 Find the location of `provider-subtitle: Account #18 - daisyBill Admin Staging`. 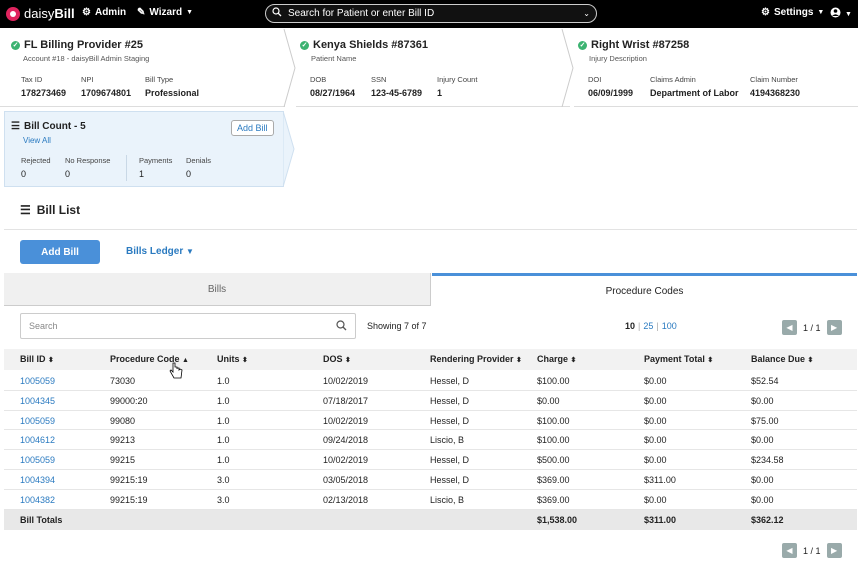

provider-subtitle: Account #18 - daisyBill Admin Staging is located at coordinates (86, 58).